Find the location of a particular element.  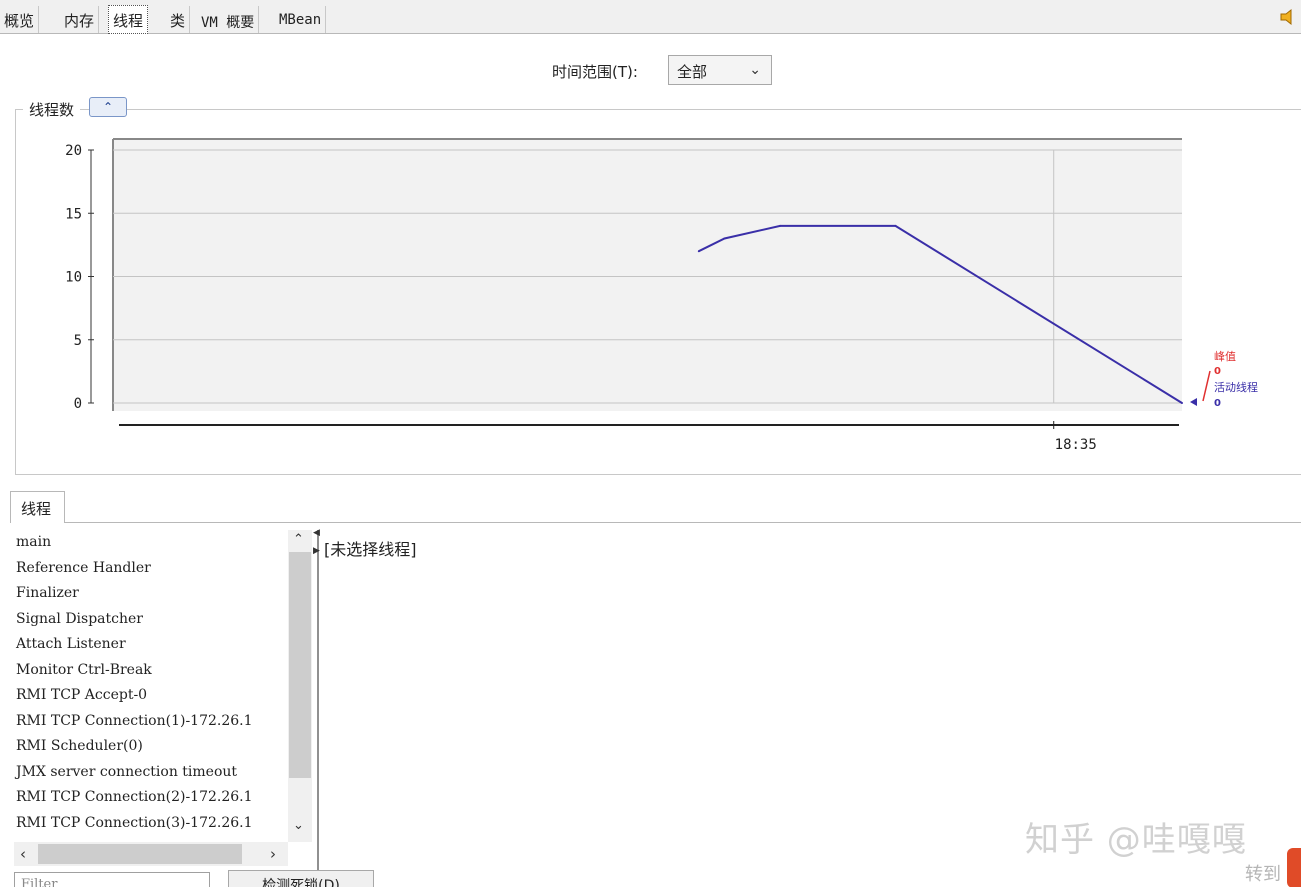

list-item: RMI TCP Connection(3)-172.26.1 is located at coordinates (151, 824).